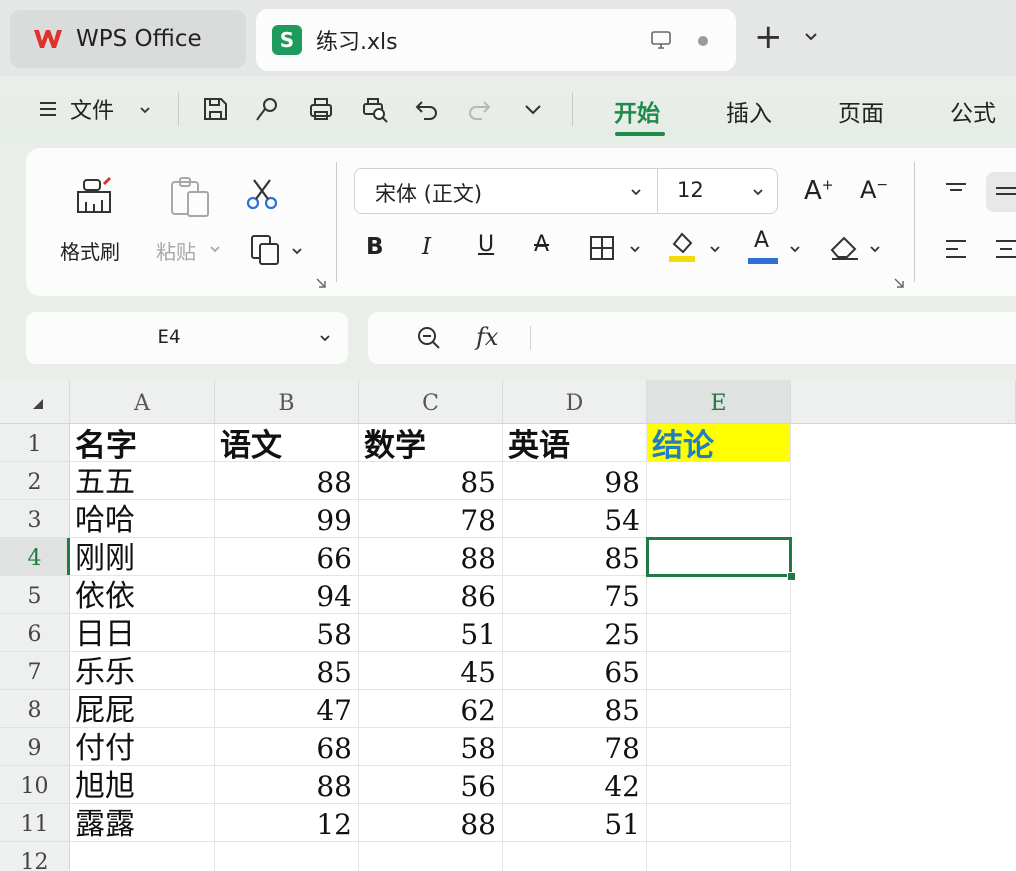 This screenshot has height=871, width=1016. Describe the element at coordinates (142, 671) in the screenshot. I see `name-cell: 乐乐` at that location.